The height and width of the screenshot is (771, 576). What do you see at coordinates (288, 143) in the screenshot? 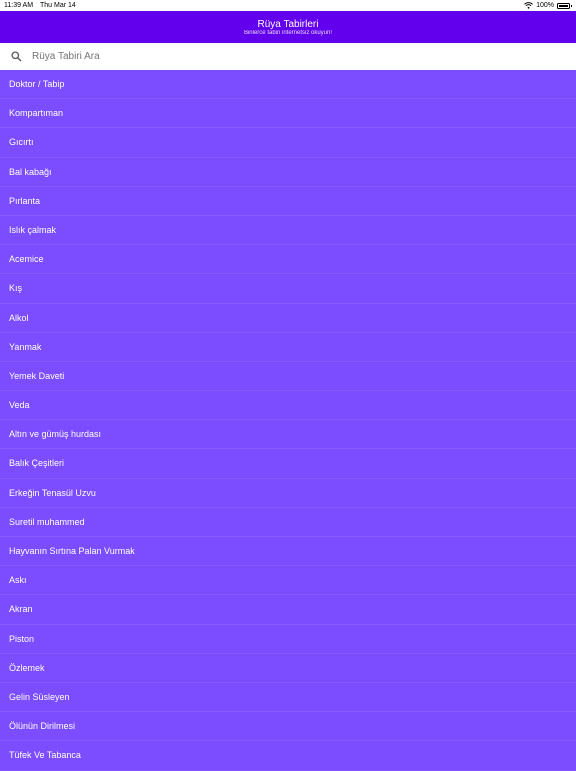
I see `list-item: Gıcırtı` at bounding box center [288, 143].